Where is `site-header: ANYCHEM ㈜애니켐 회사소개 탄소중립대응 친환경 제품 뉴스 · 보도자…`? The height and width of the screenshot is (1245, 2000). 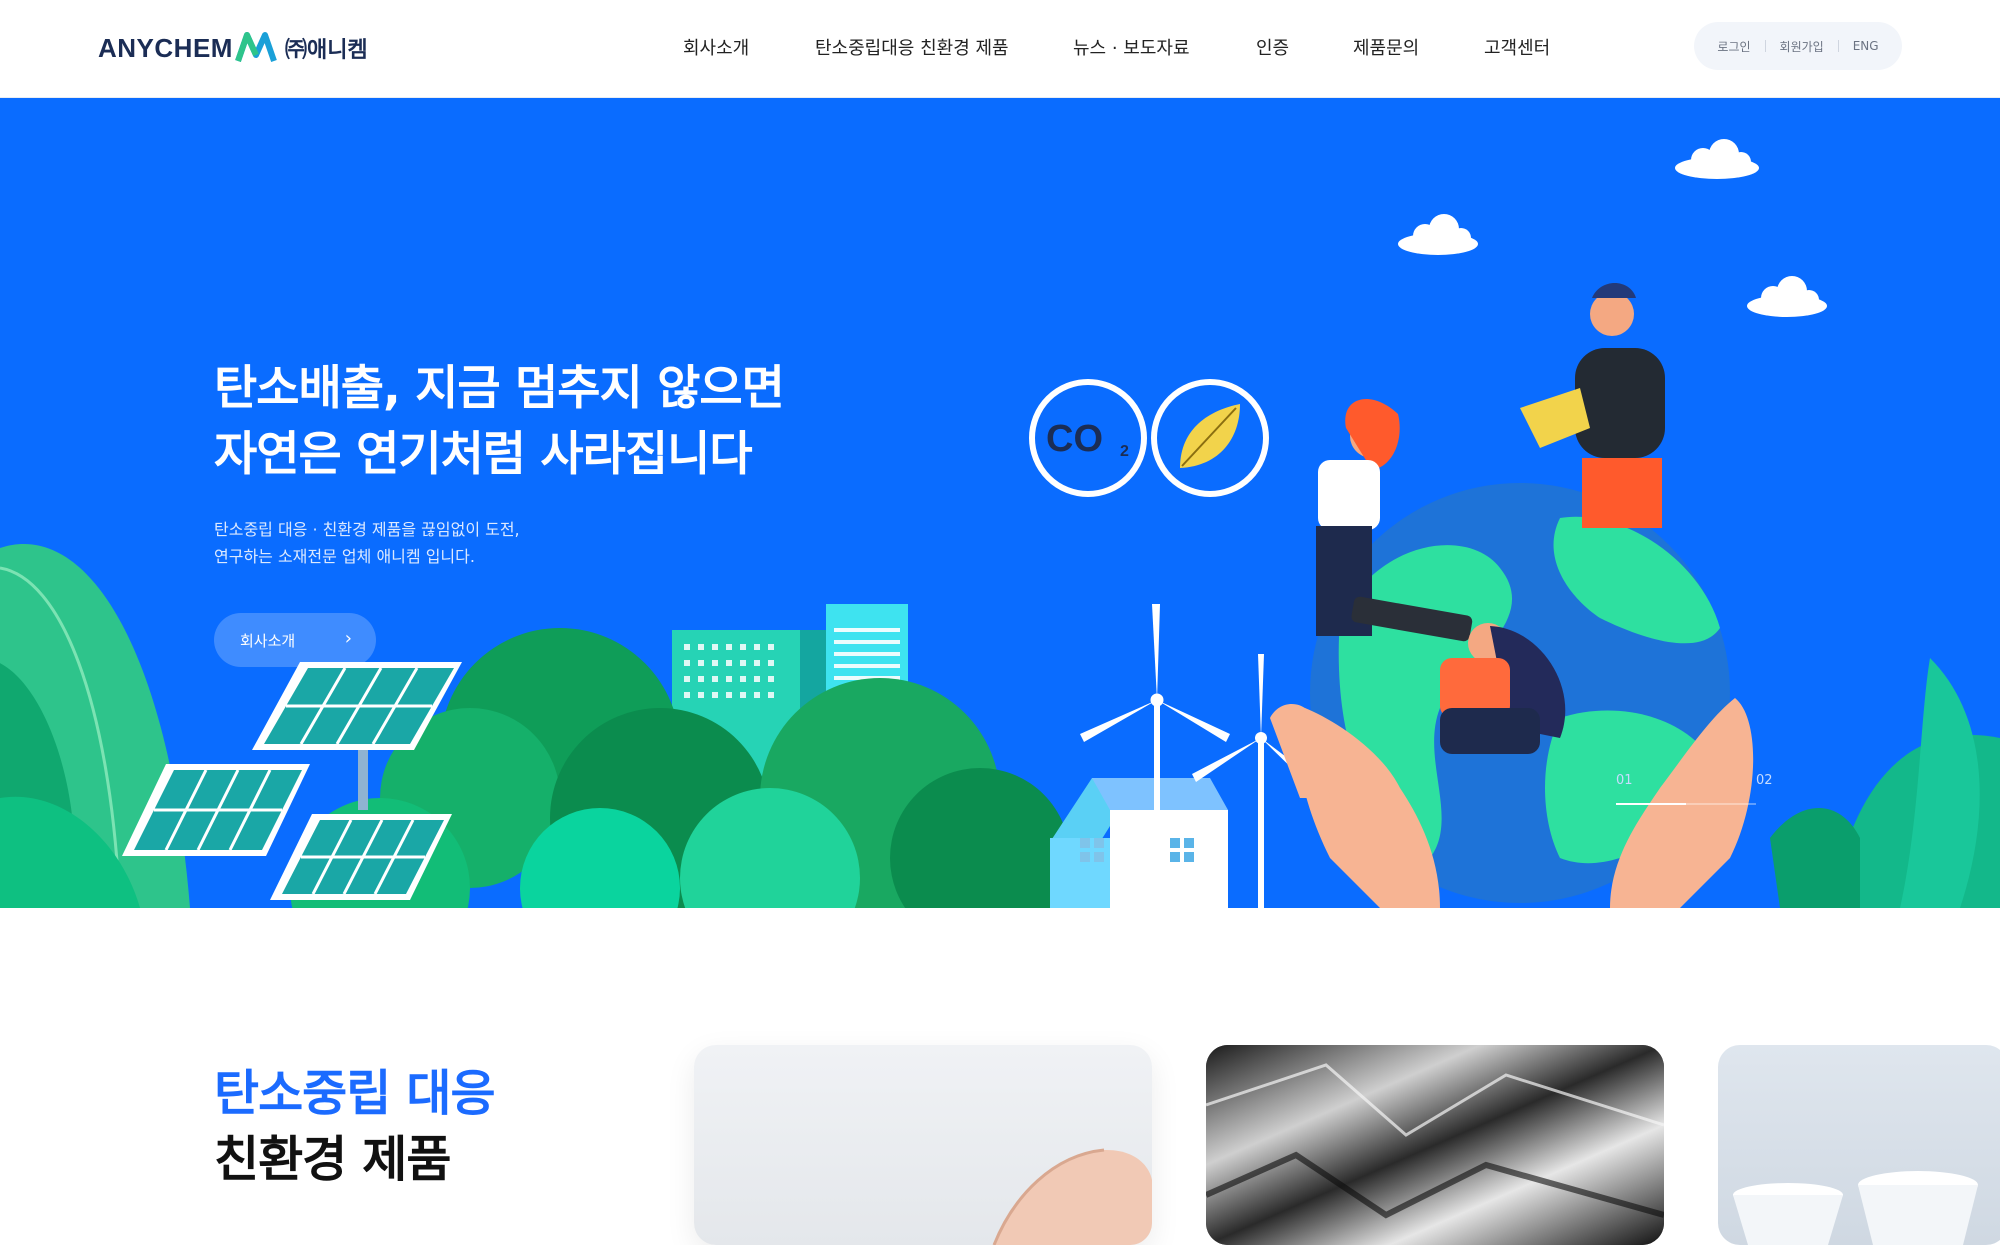 site-header: ANYCHEM ㈜애니켐 회사소개 탄소중립대응 친환경 제품 뉴스 · 보도자… is located at coordinates (1000, 49).